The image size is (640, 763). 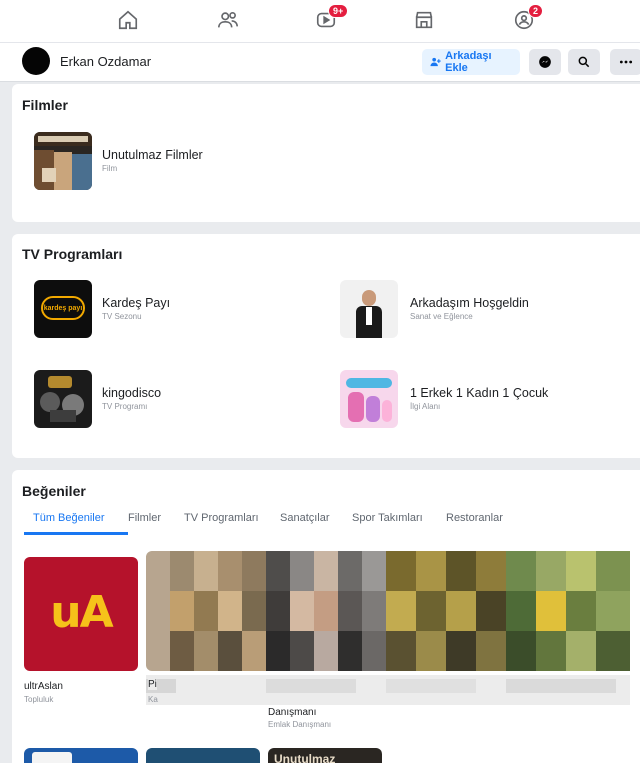 What do you see at coordinates (39, 699) in the screenshot?
I see `like-category: Topluluk` at bounding box center [39, 699].